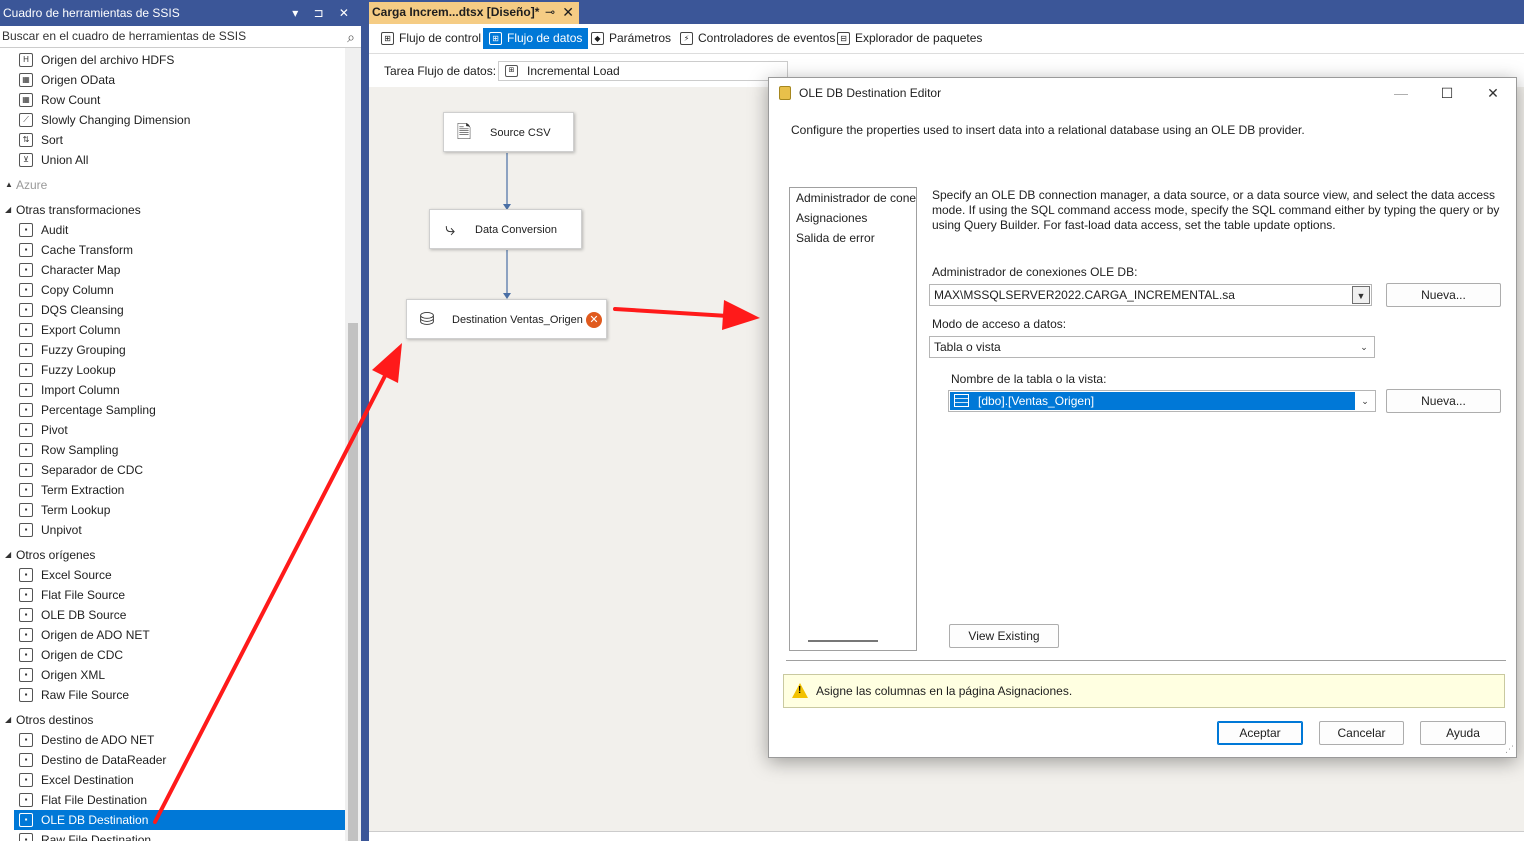 This screenshot has height=841, width=1524. I want to click on tab-data-flow: ⊞ Flujo de datos, so click(536, 38).